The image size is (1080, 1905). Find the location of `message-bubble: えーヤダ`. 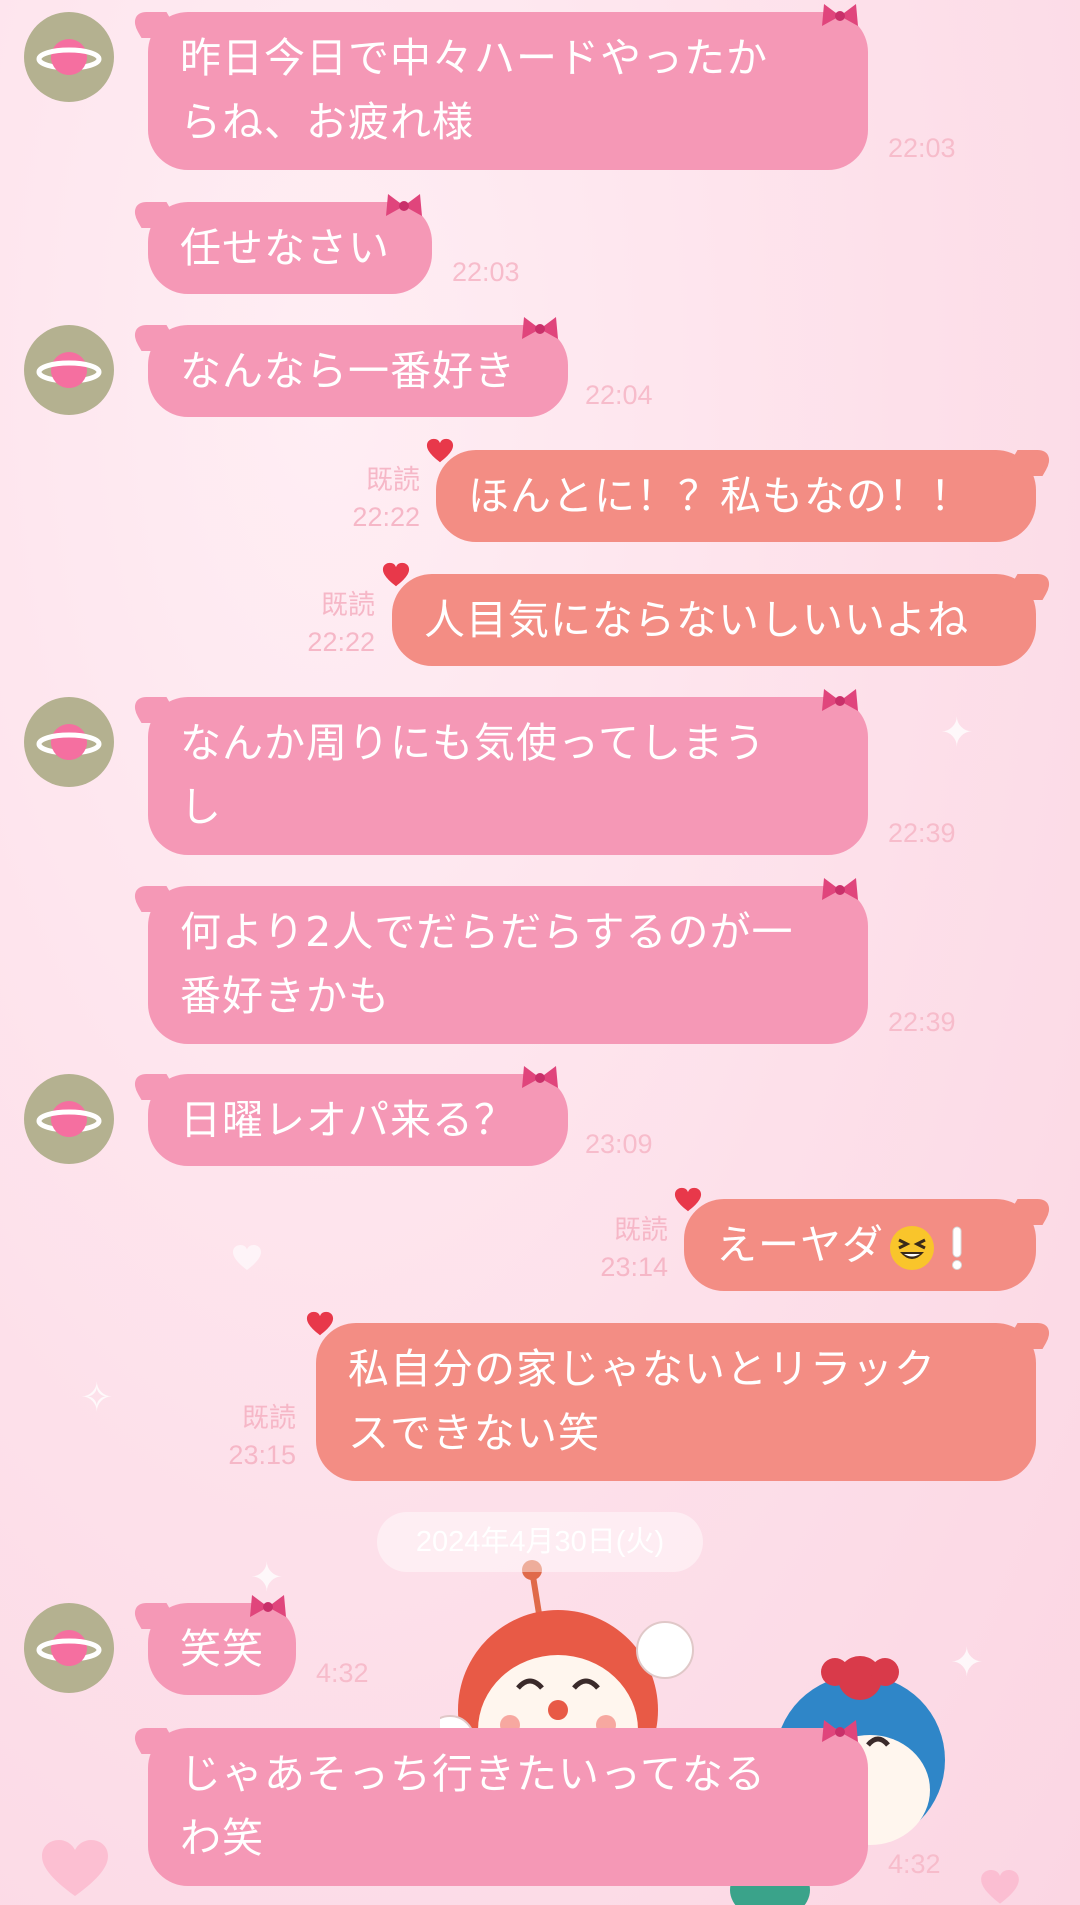

message-bubble: えーヤダ is located at coordinates (855, 1239).